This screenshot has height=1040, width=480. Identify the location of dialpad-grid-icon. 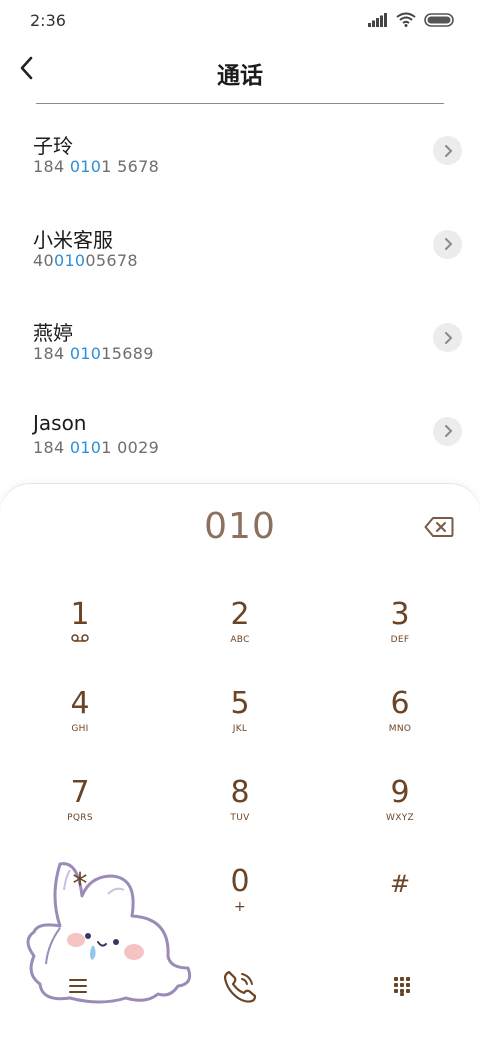
(402, 986).